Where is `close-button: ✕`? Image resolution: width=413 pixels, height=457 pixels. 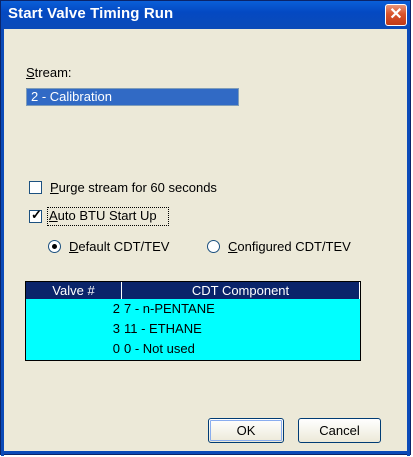
close-button: ✕ is located at coordinates (396, 15).